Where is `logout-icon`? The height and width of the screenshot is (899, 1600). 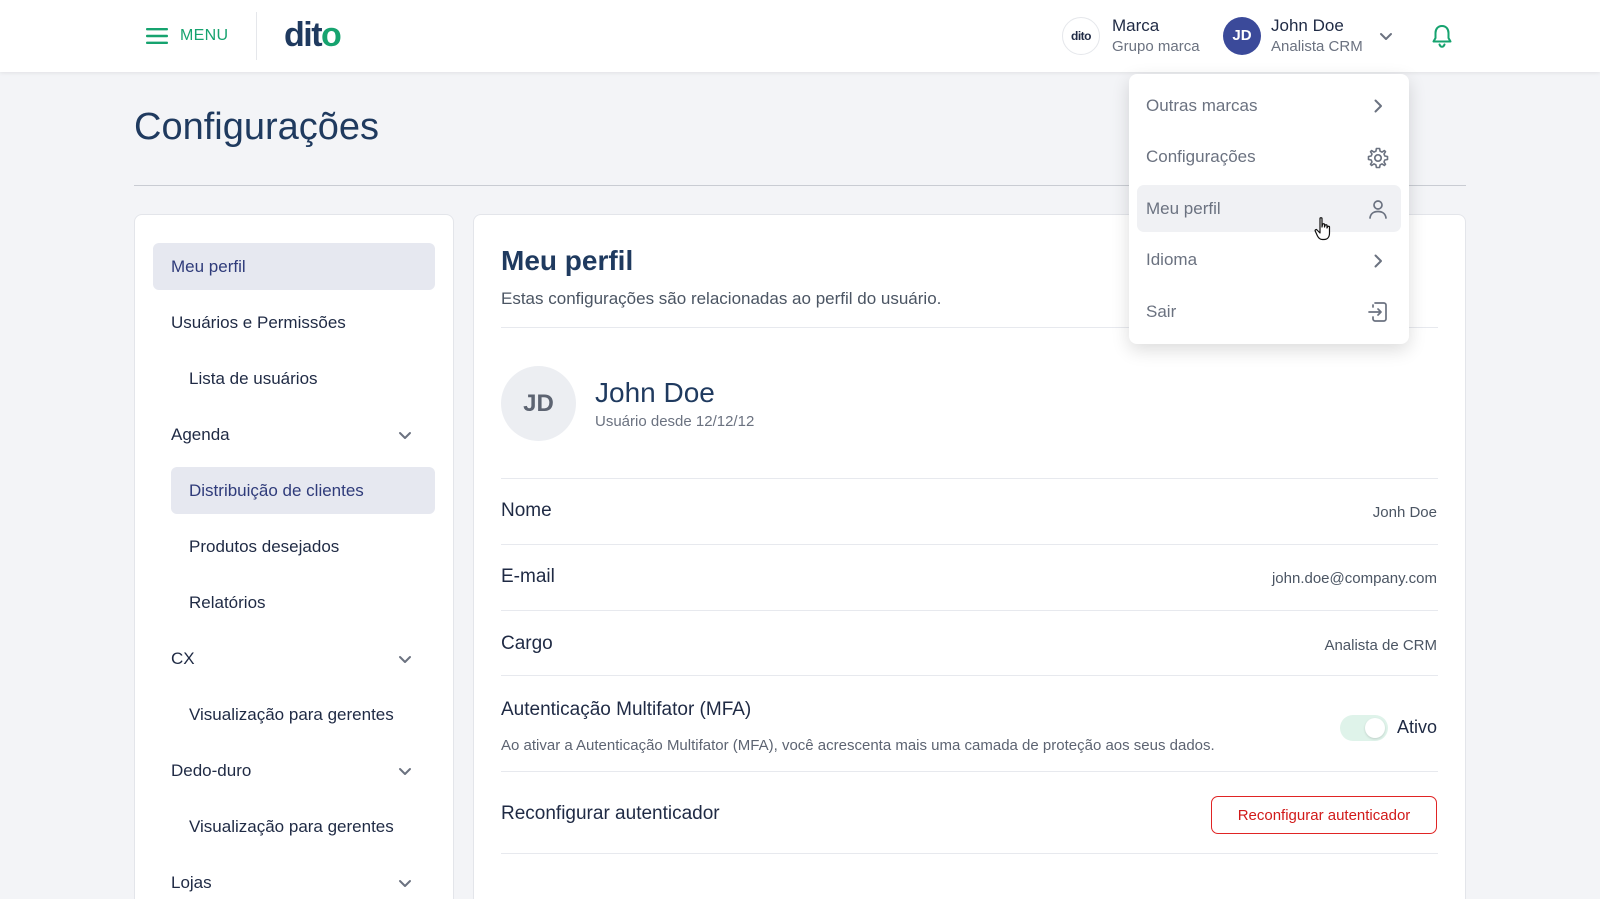
logout-icon is located at coordinates (1378, 312).